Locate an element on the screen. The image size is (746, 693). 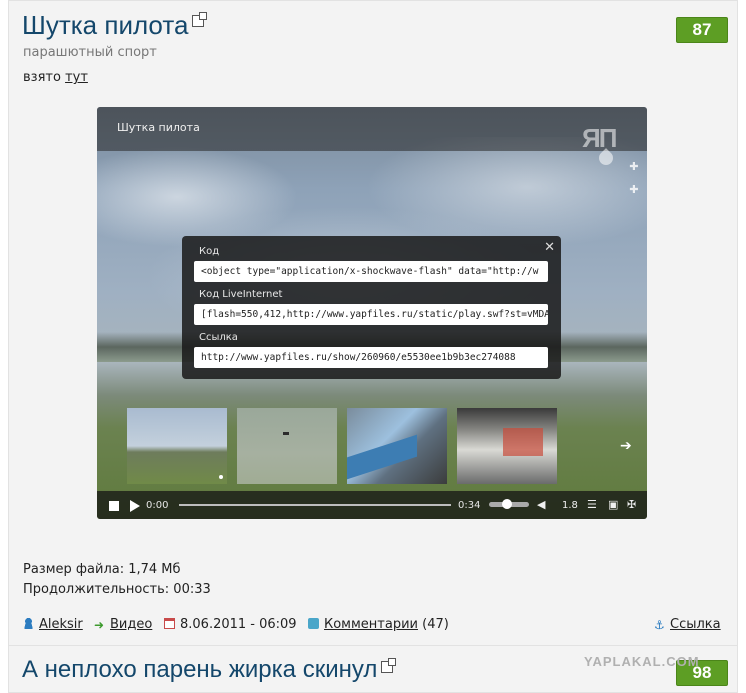
embed-icon: ✚ is located at coordinates (634, 190).